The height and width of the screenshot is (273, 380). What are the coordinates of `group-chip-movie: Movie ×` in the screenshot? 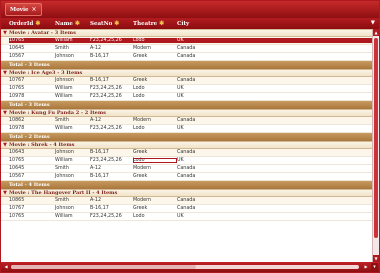 It's located at (23, 9).